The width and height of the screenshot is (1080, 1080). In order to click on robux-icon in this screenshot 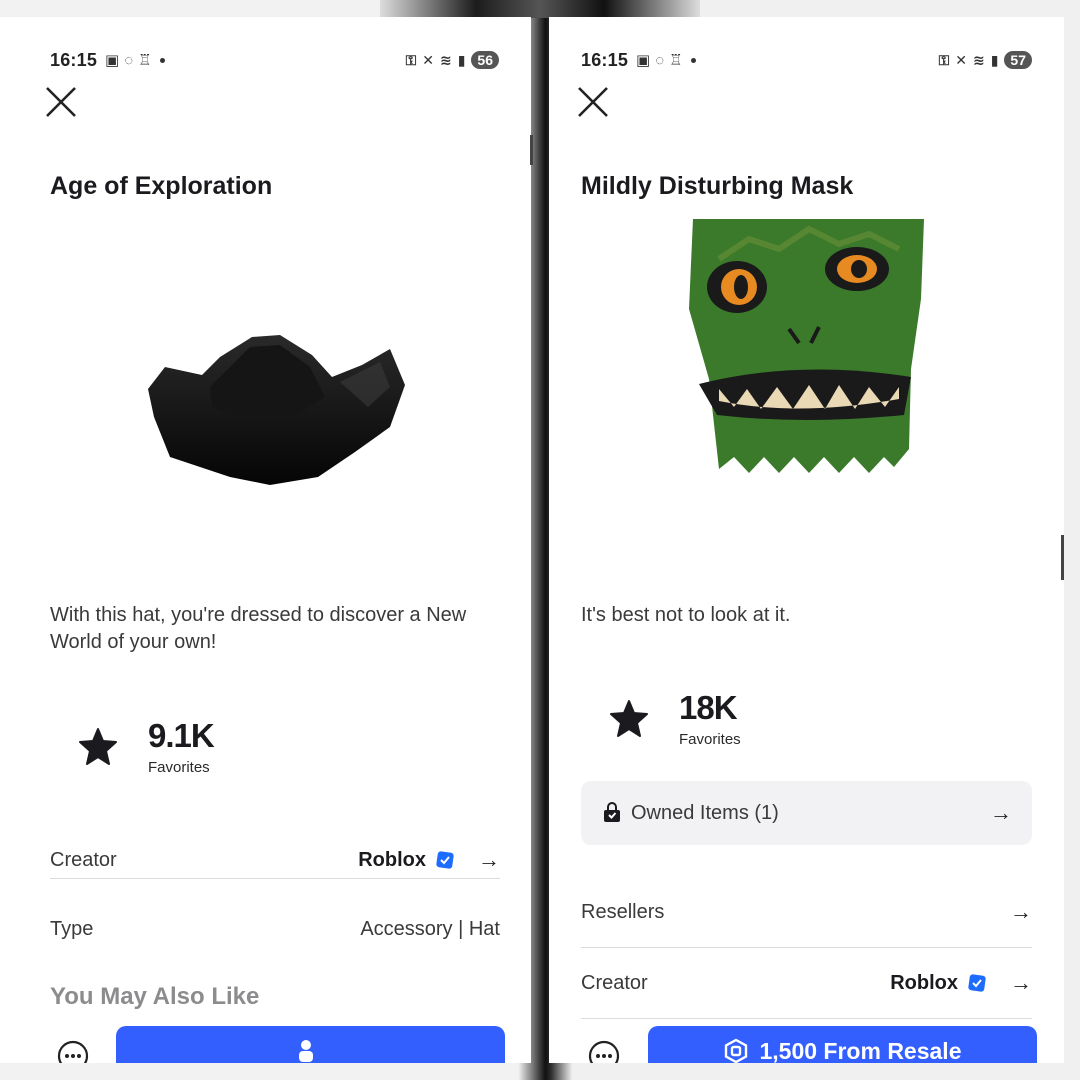, I will do `click(736, 1050)`.